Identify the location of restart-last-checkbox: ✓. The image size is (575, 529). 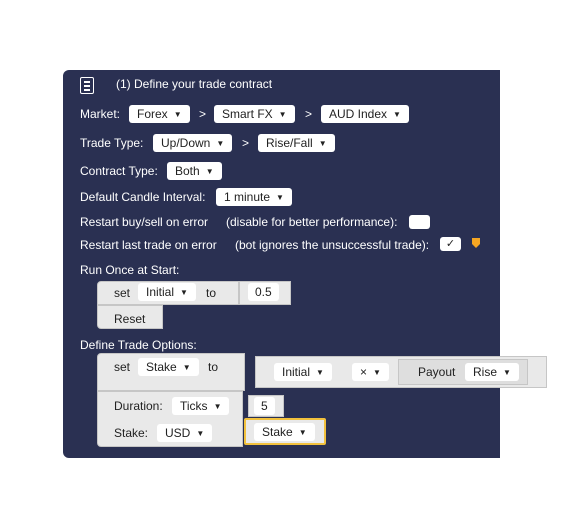
(450, 244).